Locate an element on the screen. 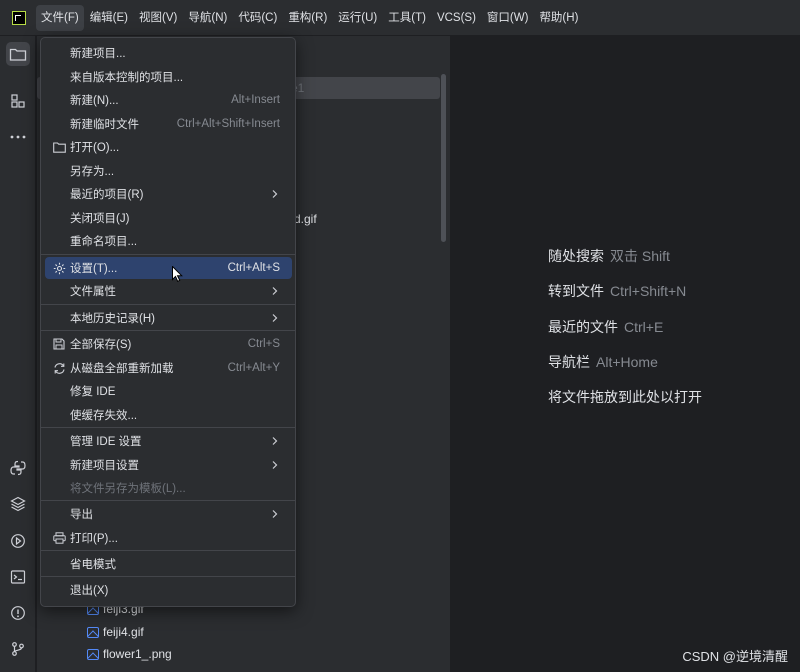 The image size is (800, 672). hint-drop-files: 将文件拖放到此处以打开 is located at coordinates (625, 397).